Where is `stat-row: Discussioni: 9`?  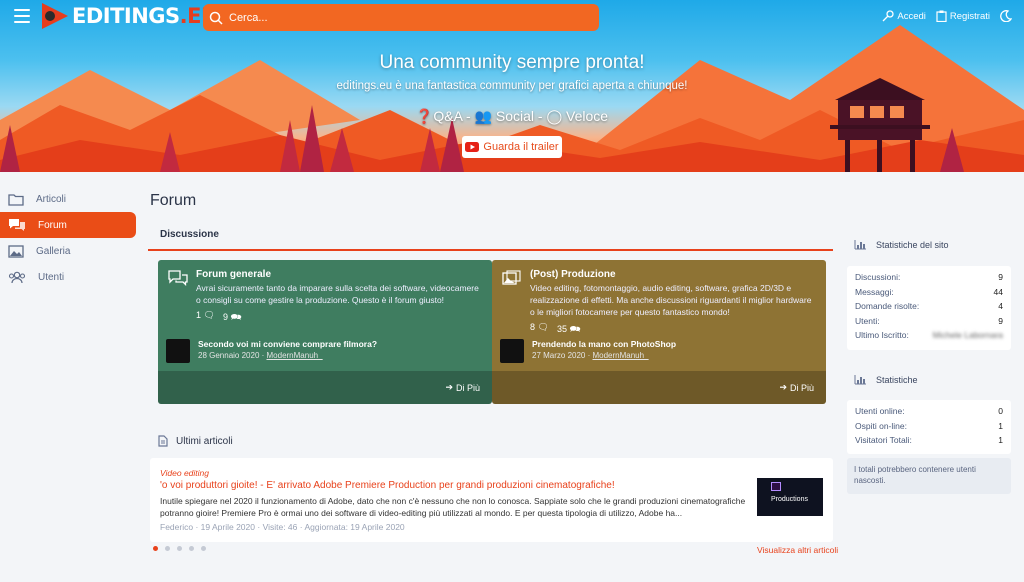
stat-row: Discussioni: 9 is located at coordinates (929, 277).